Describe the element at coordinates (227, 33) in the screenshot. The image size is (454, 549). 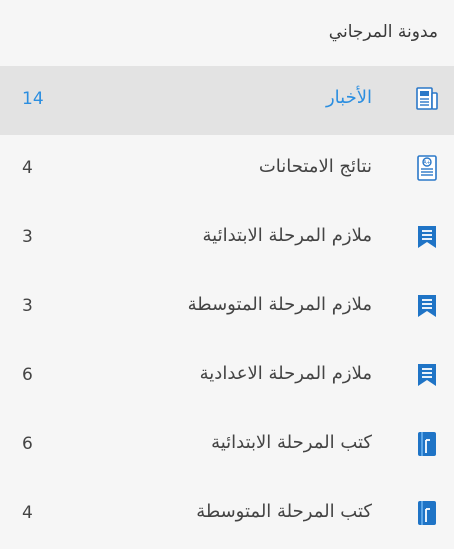
I see `drawer-header: مدونة المرجاني` at that location.